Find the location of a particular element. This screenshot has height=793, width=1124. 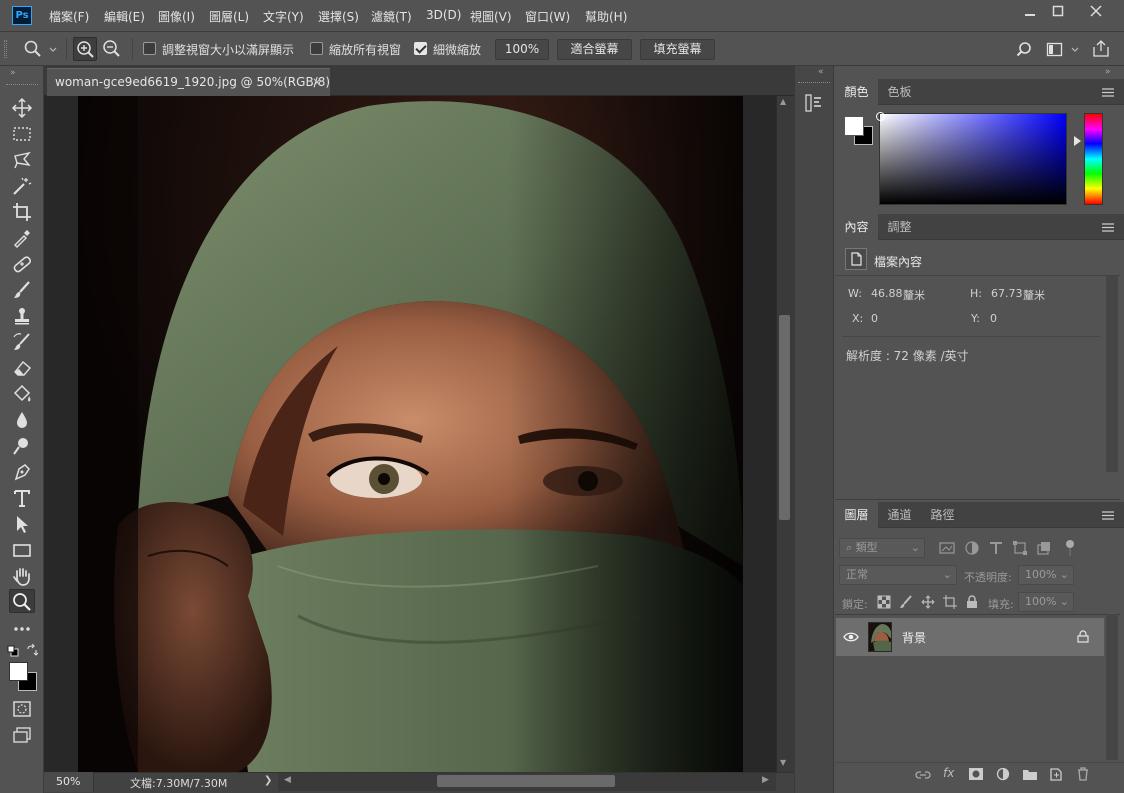

eyedropper-tool-icon is located at coordinates (22, 238).